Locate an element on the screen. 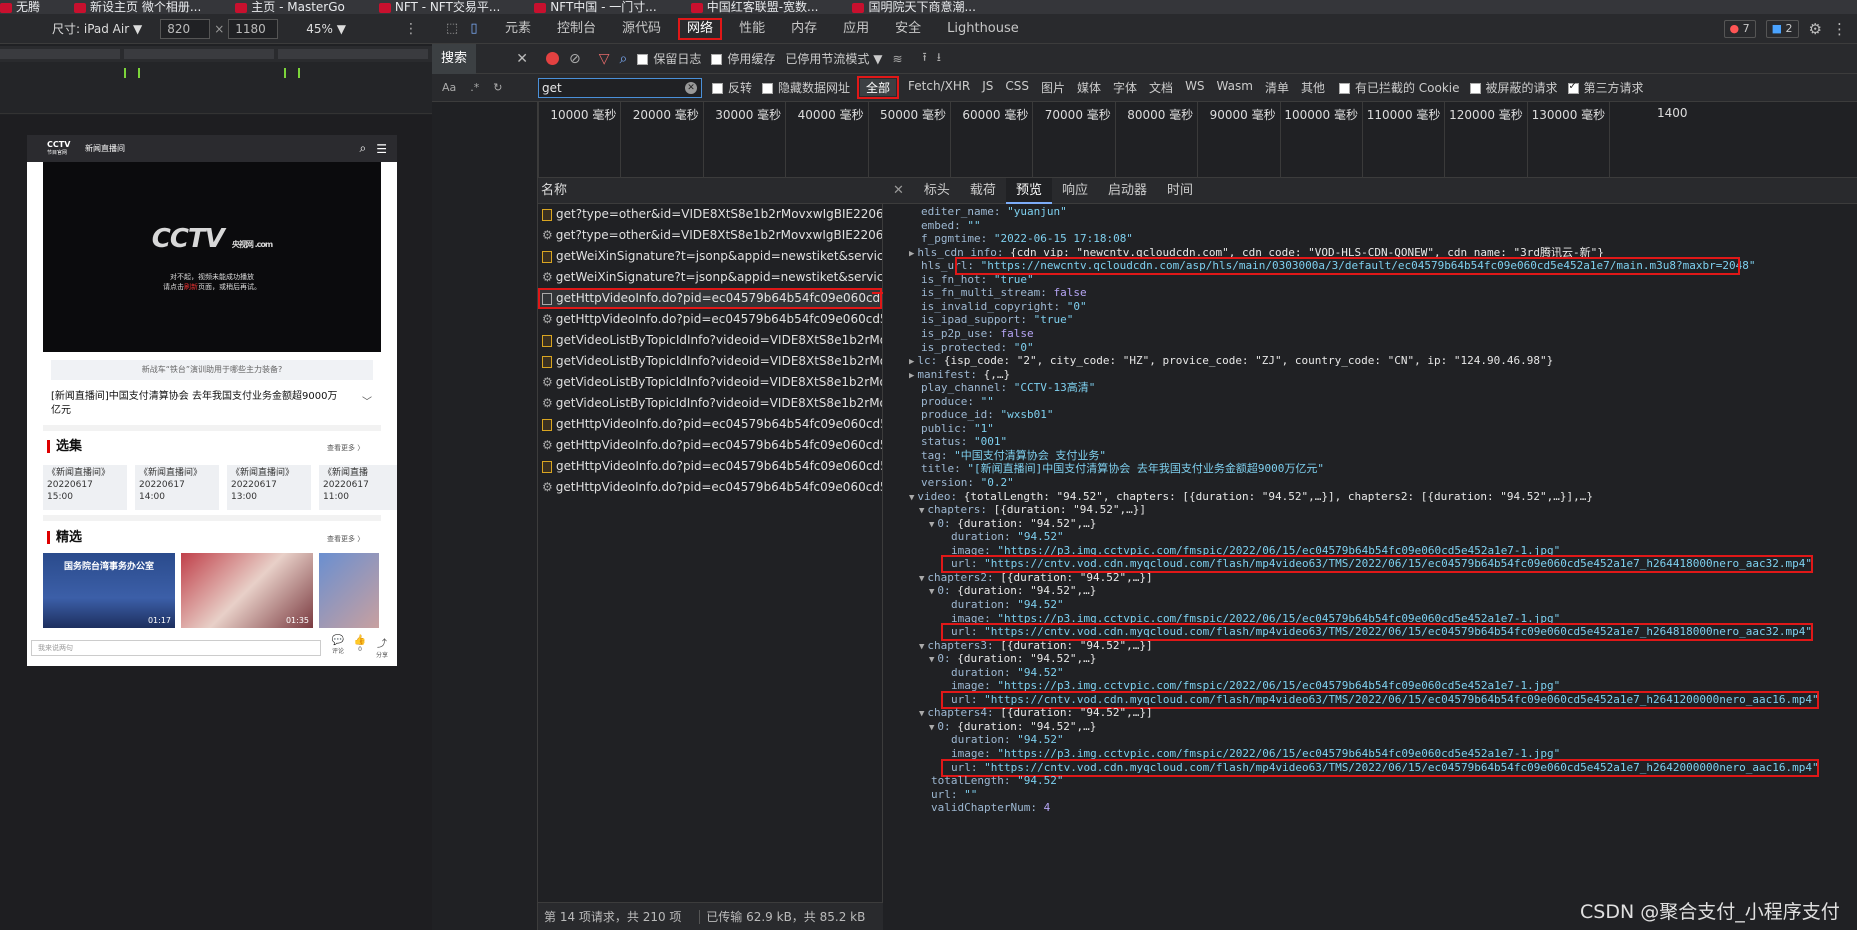 The width and height of the screenshot is (1857, 930). episode-card: 《新闻直播间》 20220617 15:00 is located at coordinates (85, 487).